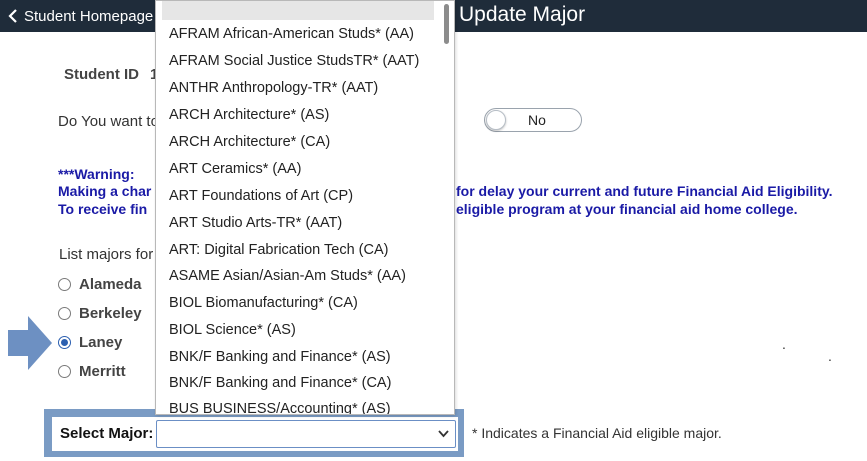 The image size is (867, 461). Describe the element at coordinates (261, 196) in the screenshot. I see `major-option: ART Foundations of Art (CP)` at that location.